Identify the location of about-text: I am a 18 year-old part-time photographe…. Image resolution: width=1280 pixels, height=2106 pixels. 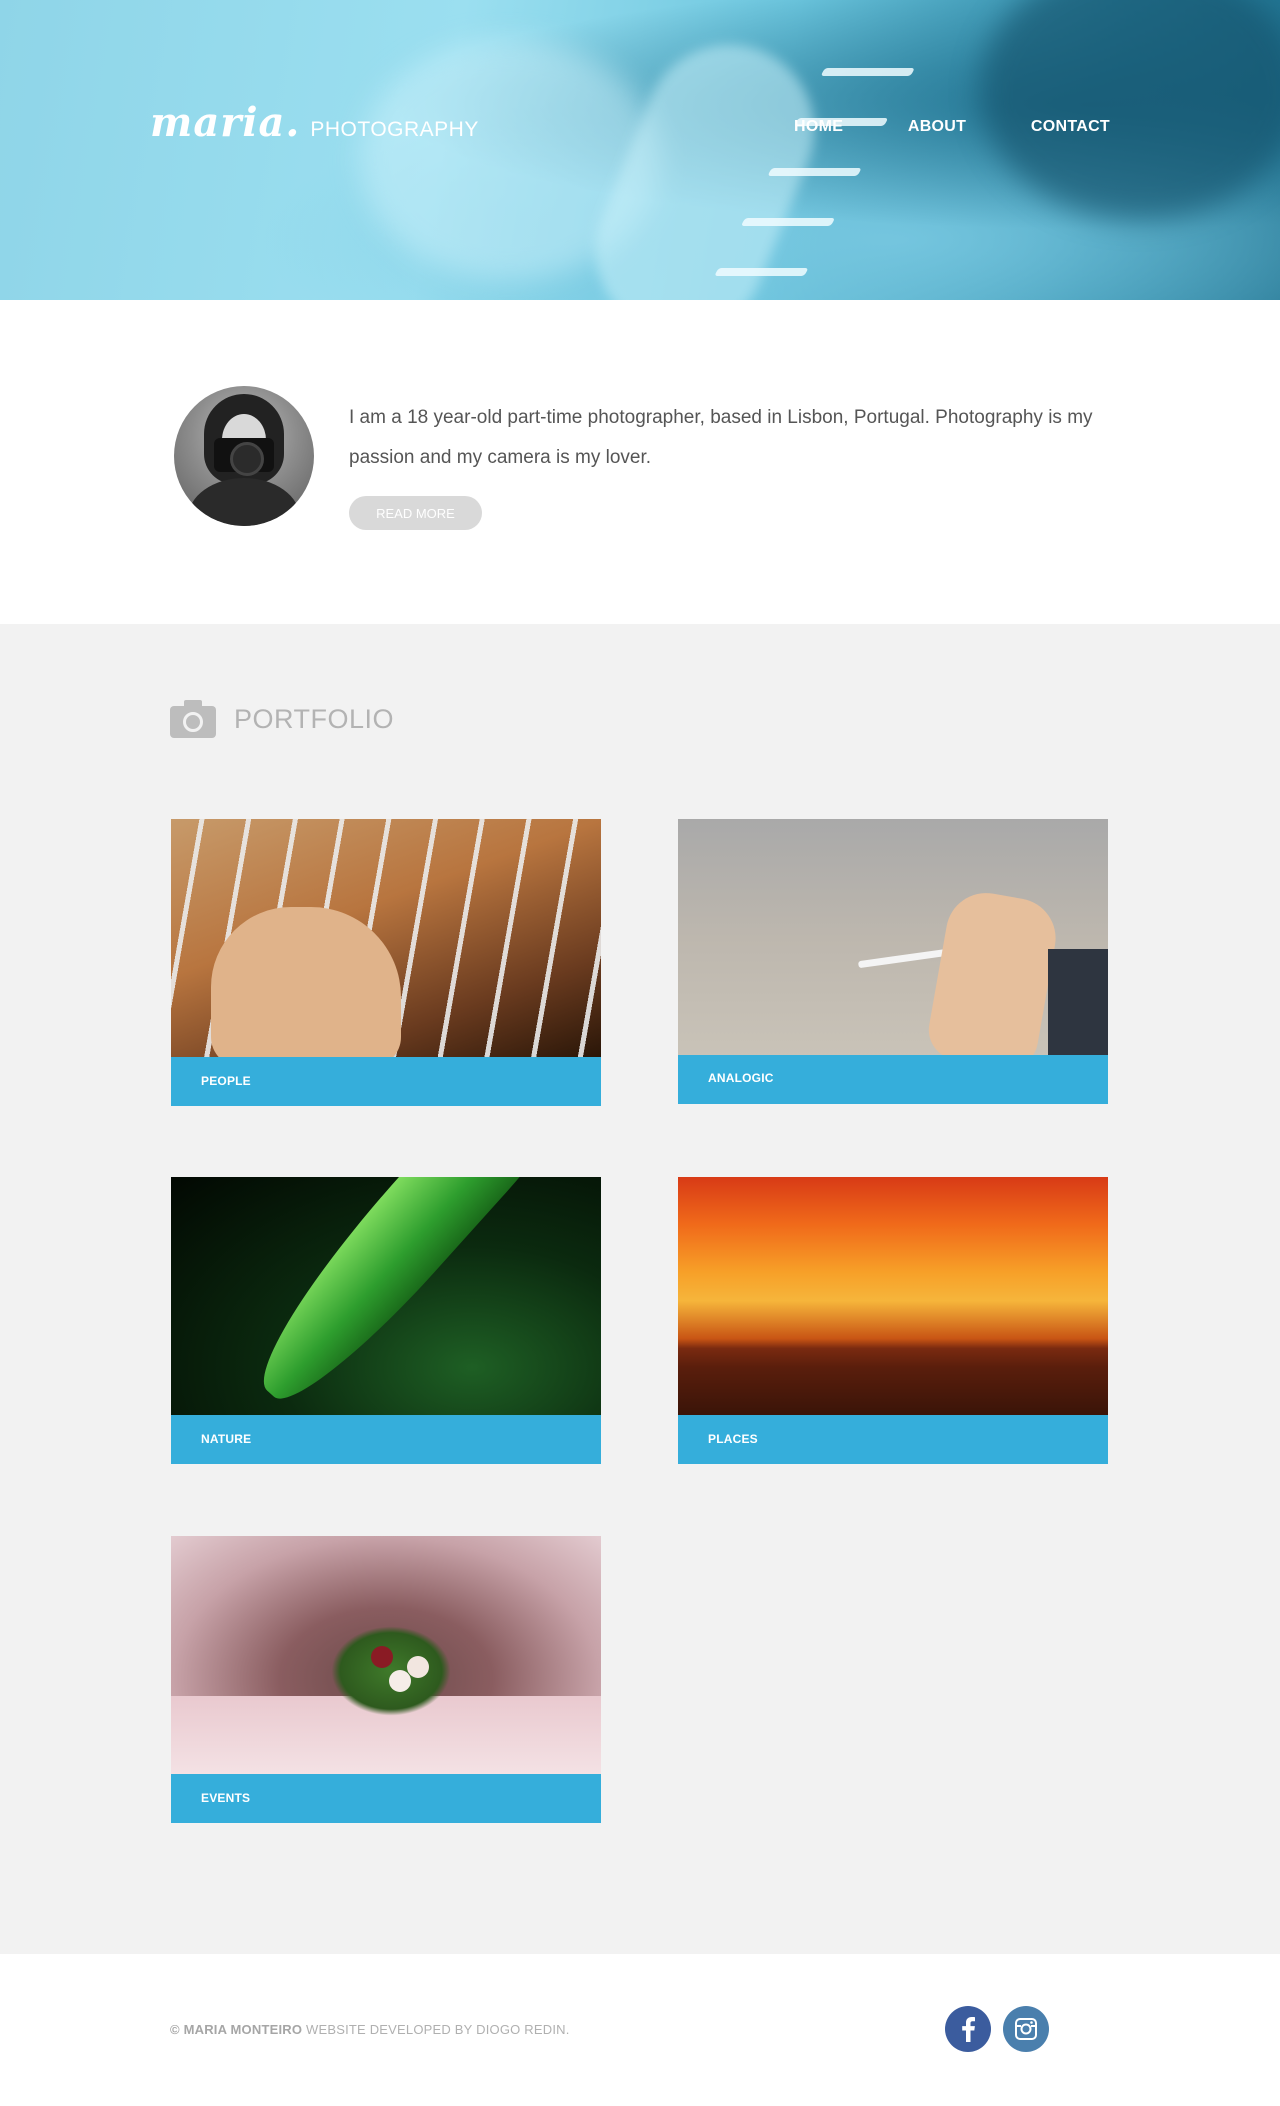
(721, 437).